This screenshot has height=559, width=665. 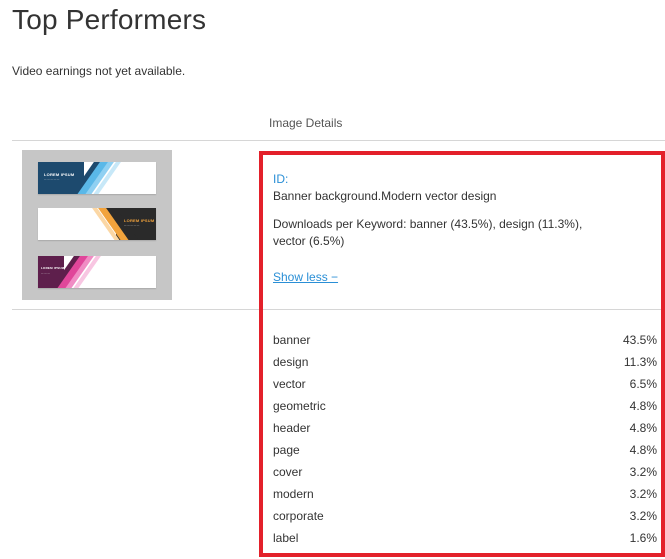 What do you see at coordinates (643, 538) in the screenshot?
I see `keyword-percentage: 1.6%` at bounding box center [643, 538].